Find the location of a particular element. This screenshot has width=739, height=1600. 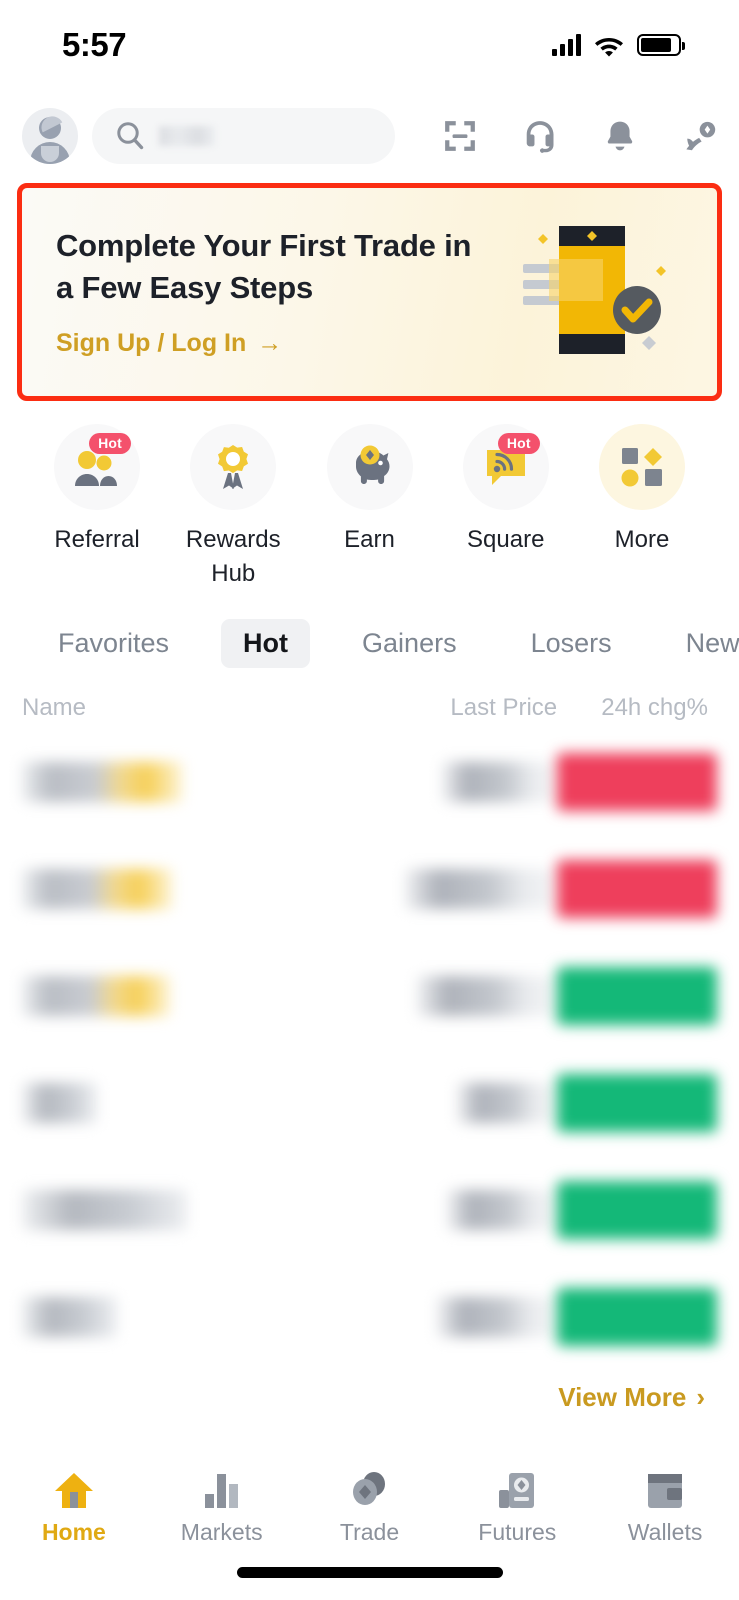

market-tab-bar: Favorites Hot Gainers Losers New L is located at coordinates (369, 630).